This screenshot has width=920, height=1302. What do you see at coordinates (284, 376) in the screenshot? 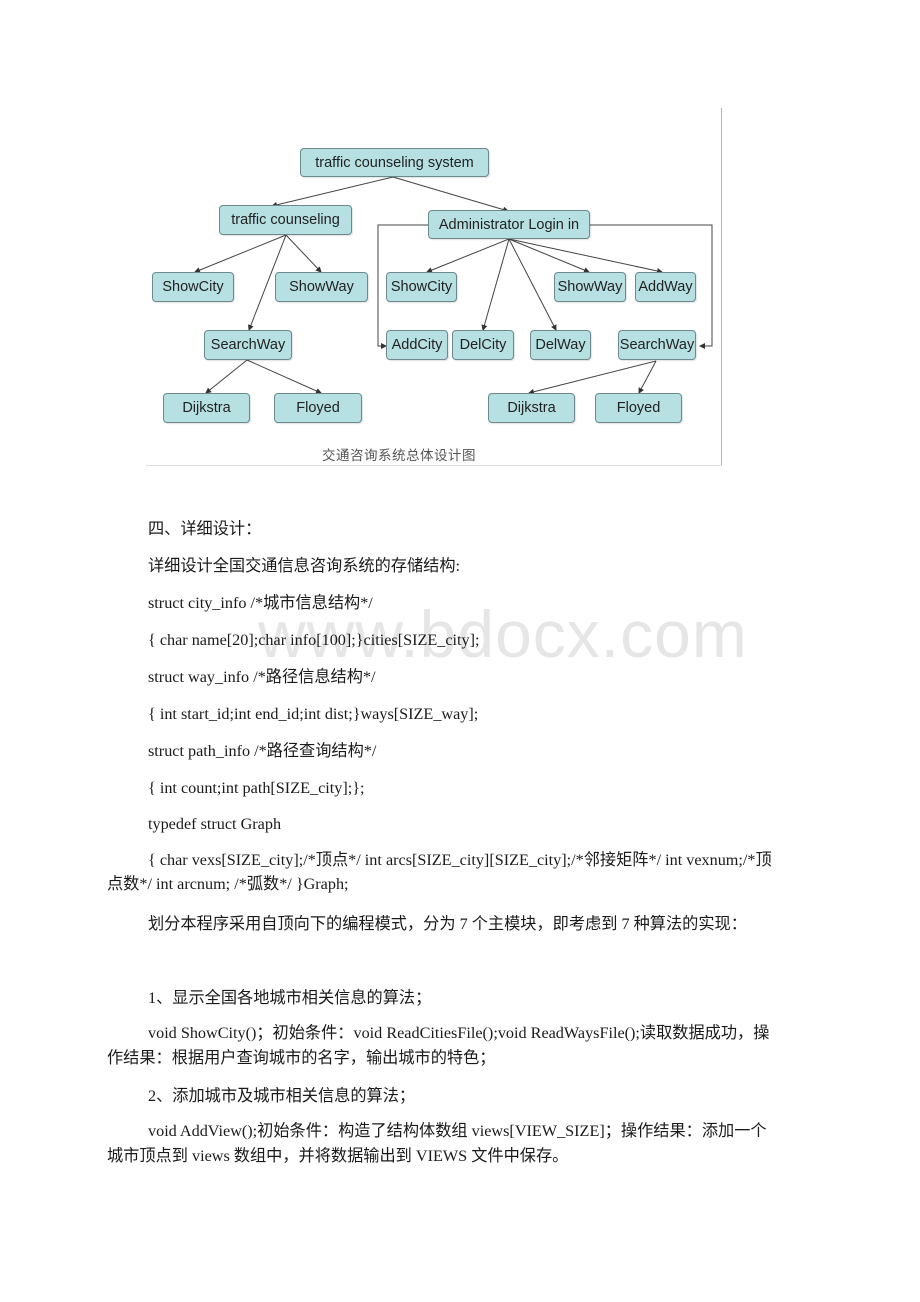
I see `edge-tc-floyed` at bounding box center [284, 376].